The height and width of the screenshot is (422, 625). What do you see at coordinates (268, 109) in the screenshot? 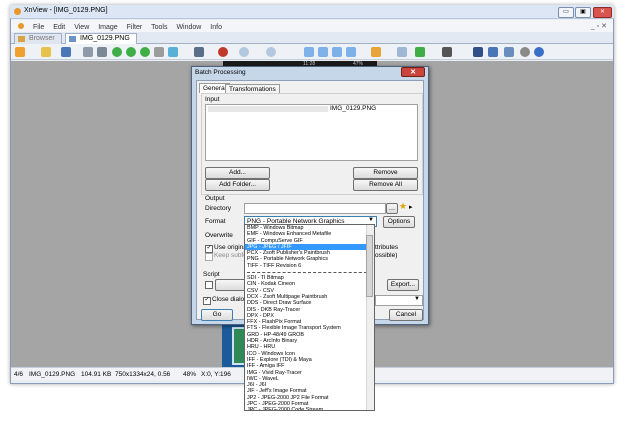
I see `input-file-path-blurred` at bounding box center [268, 109].